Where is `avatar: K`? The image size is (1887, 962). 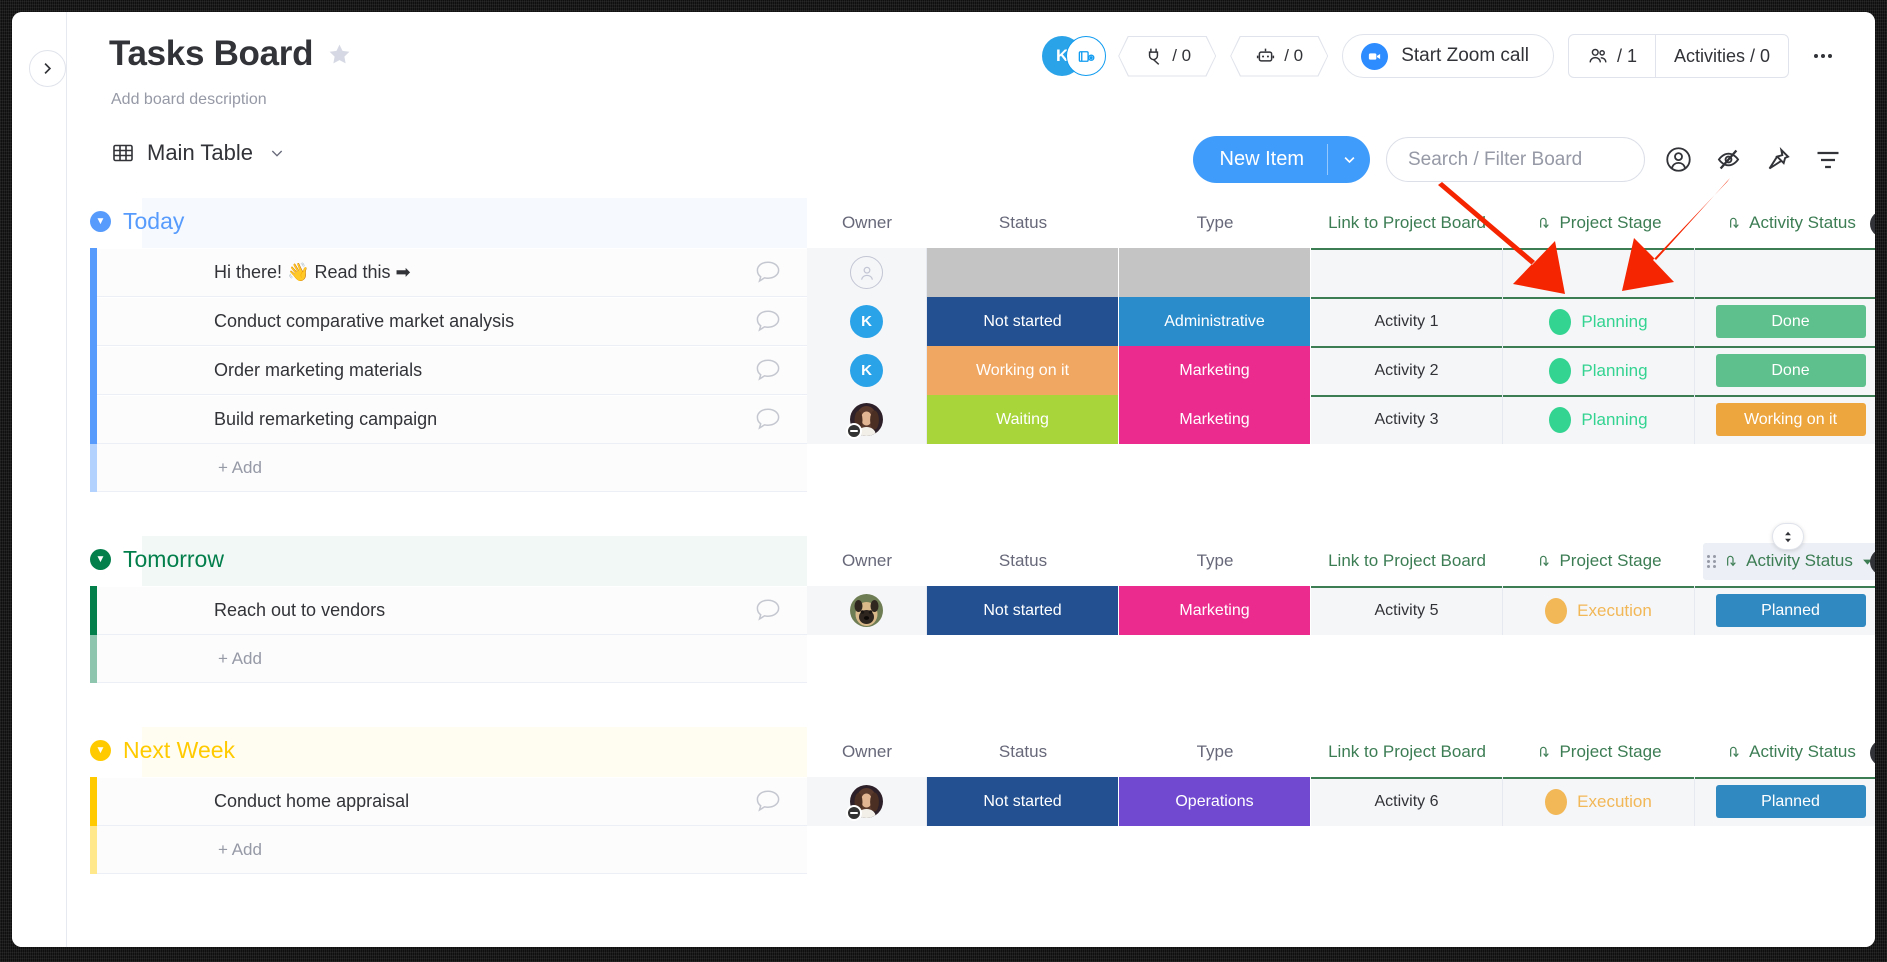
avatar: K is located at coordinates (866, 321).